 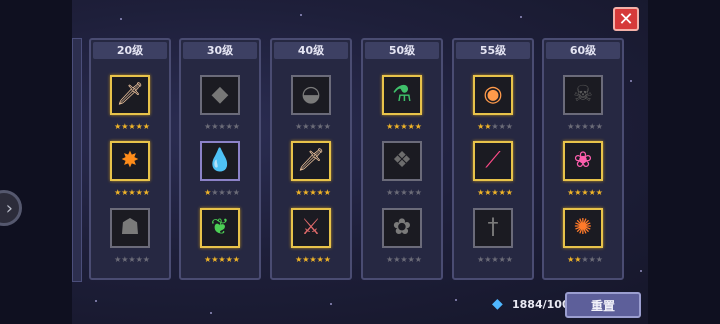 What do you see at coordinates (583, 50) in the screenshot?
I see `column-level-header: 60级` at bounding box center [583, 50].